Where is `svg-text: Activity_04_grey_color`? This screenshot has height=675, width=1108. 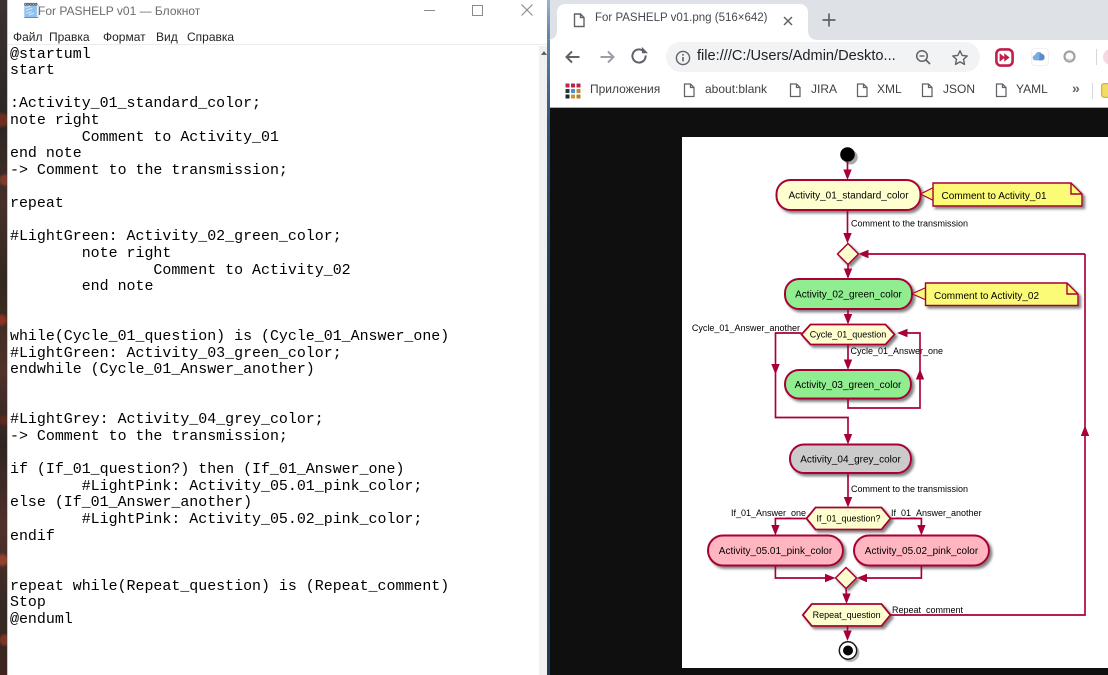
svg-text: Activity_04_grey_color is located at coordinates (850, 459).